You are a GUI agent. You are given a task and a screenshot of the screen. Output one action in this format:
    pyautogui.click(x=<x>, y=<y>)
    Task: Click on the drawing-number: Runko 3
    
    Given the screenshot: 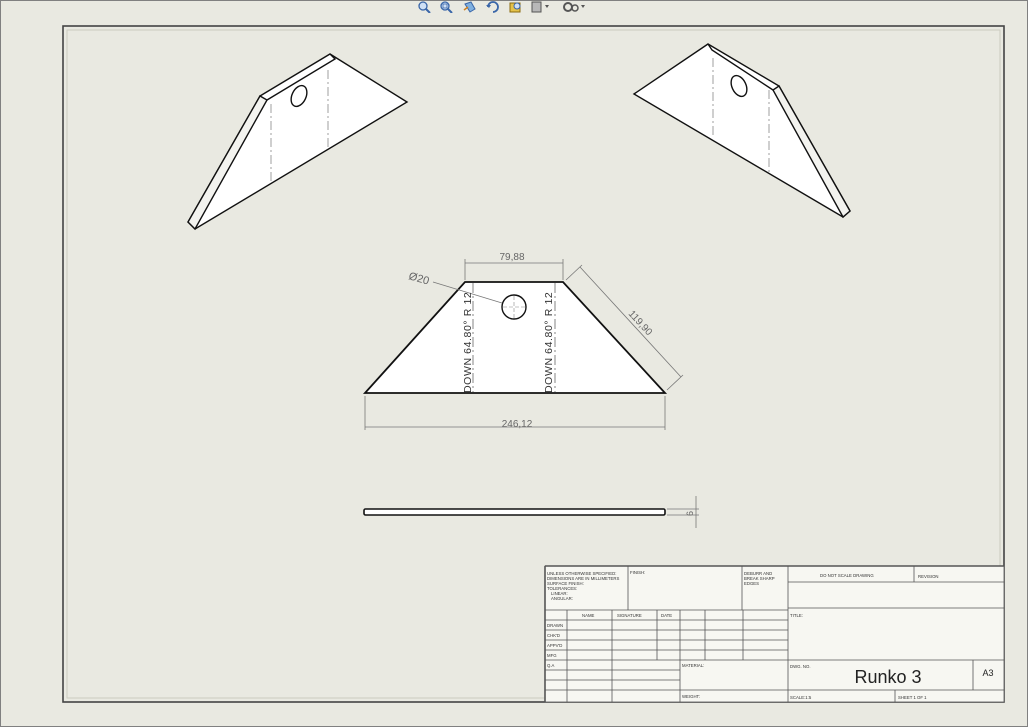 What is the action you would take?
    pyautogui.click(x=887, y=677)
    